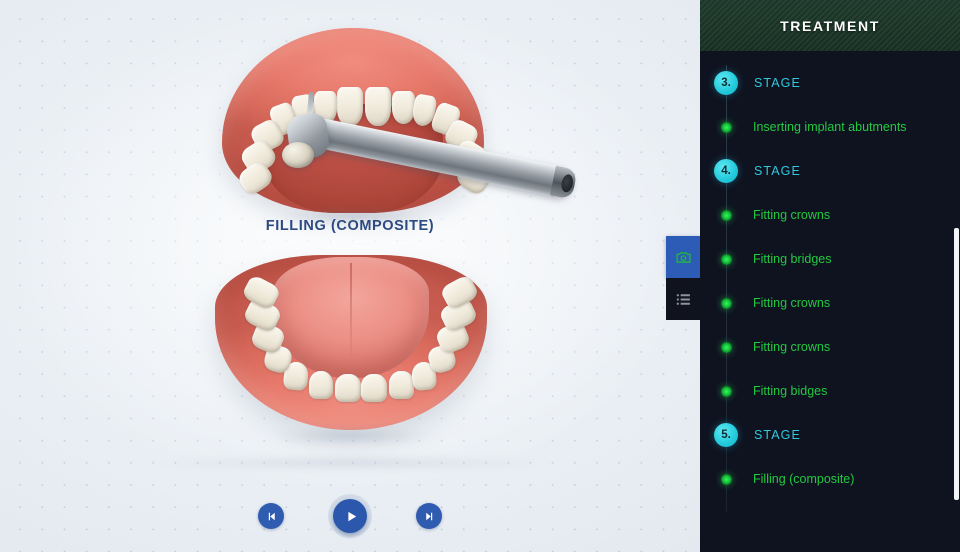  I want to click on dental-drill-handpiece, so click(430, 145).